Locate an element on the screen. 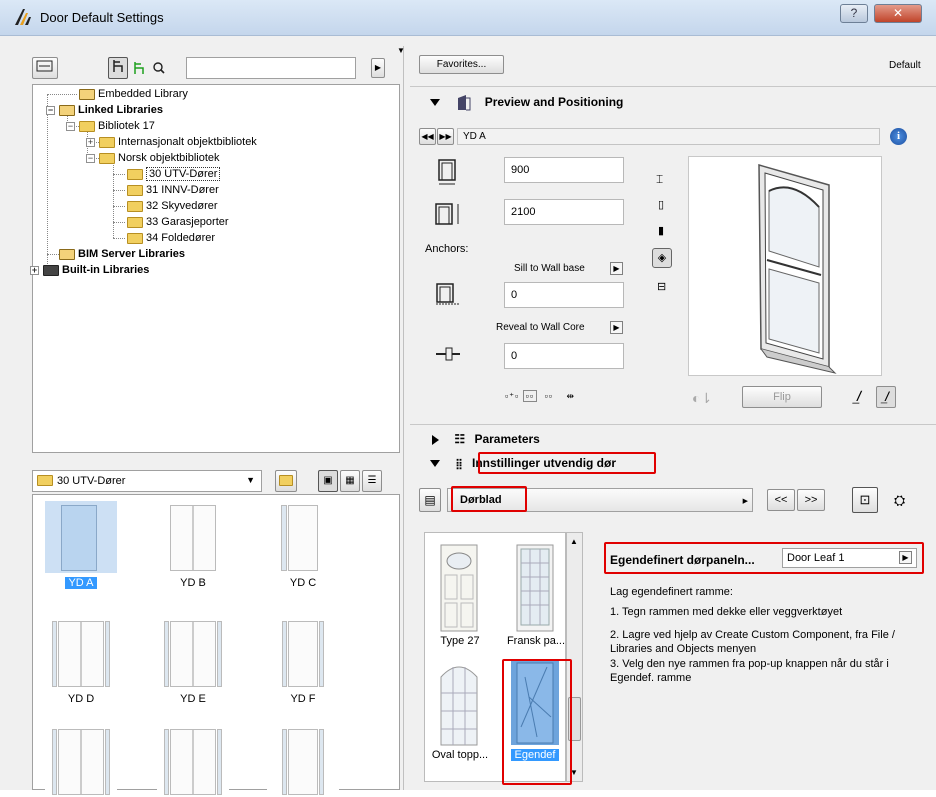 The height and width of the screenshot is (797, 936). opening-left-icon: 𝐼̲ is located at coordinates (858, 396).